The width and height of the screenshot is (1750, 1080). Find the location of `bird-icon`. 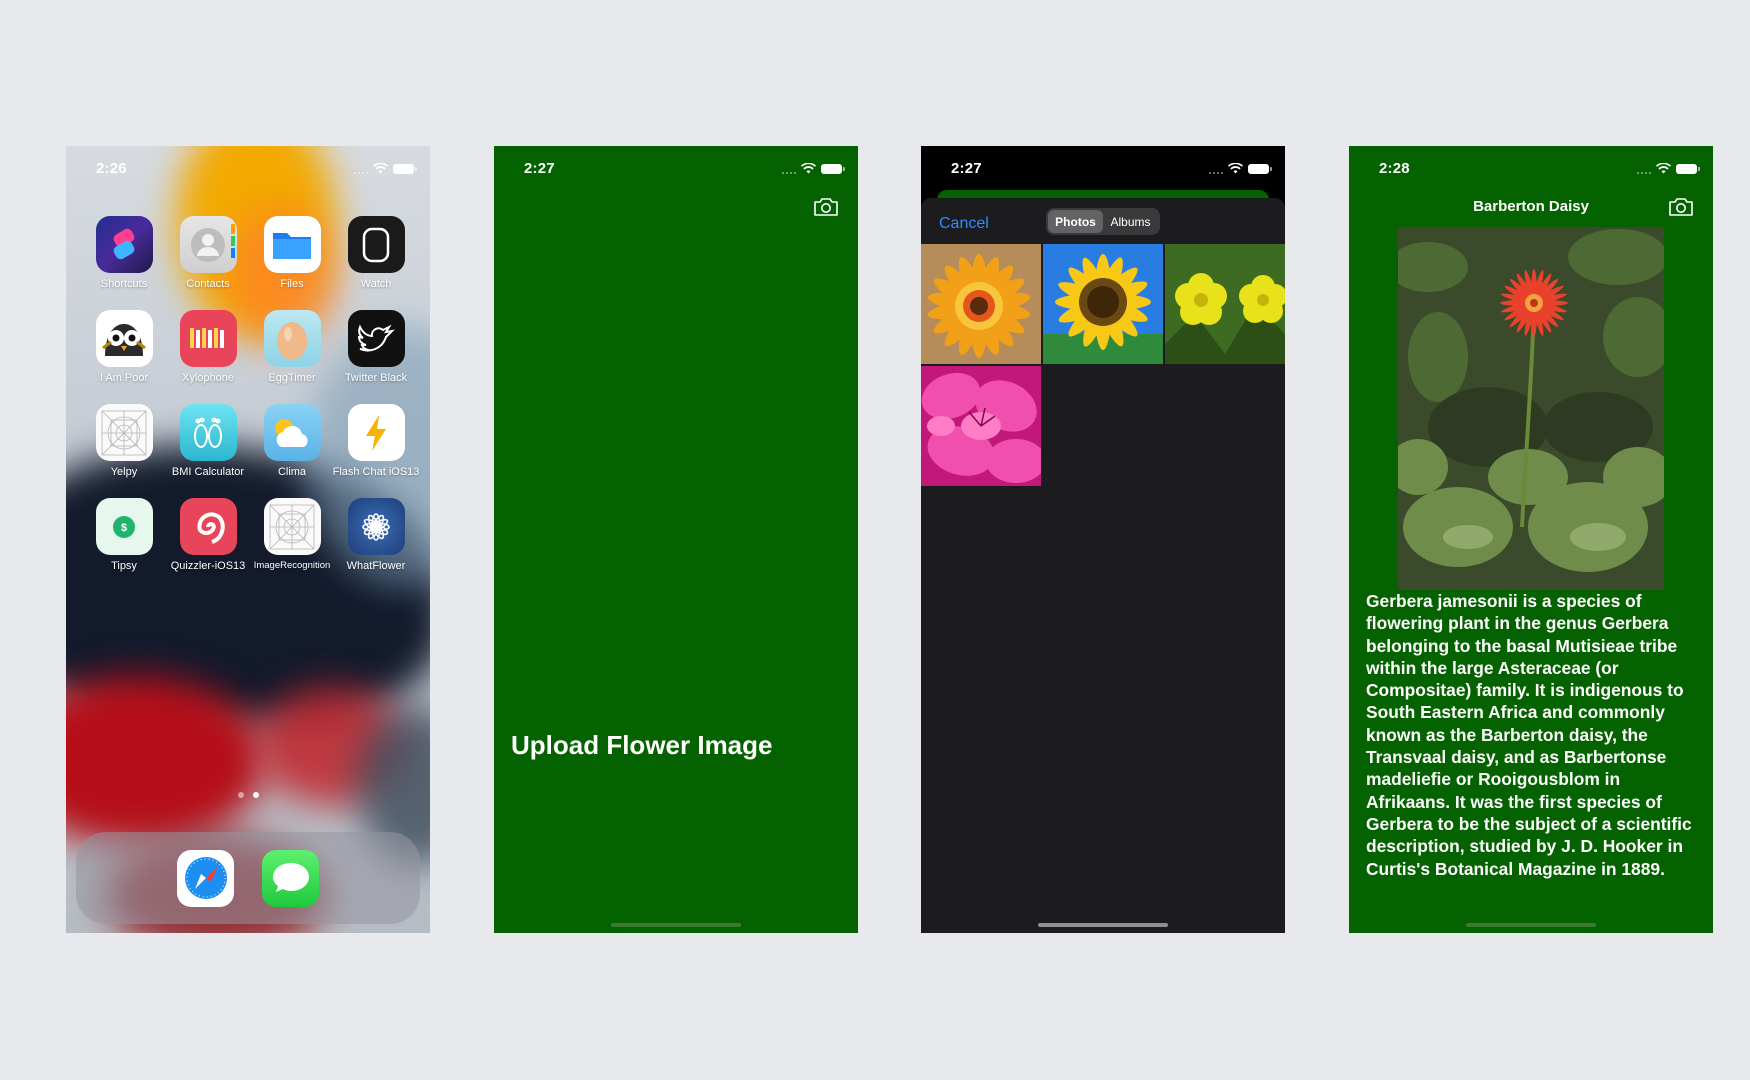

bird-icon is located at coordinates (376, 338).